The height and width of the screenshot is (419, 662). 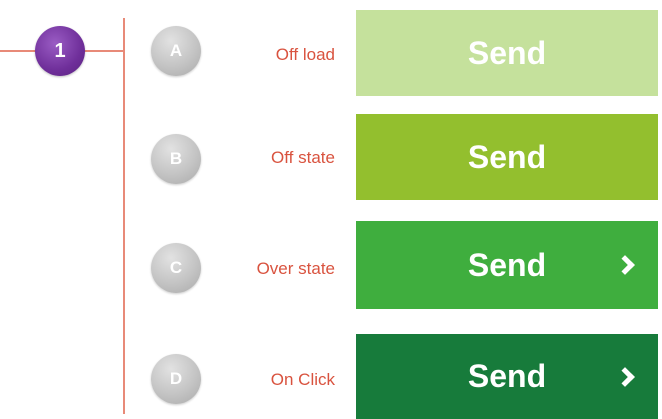 What do you see at coordinates (295, 268) in the screenshot?
I see `state-label: Over state` at bounding box center [295, 268].